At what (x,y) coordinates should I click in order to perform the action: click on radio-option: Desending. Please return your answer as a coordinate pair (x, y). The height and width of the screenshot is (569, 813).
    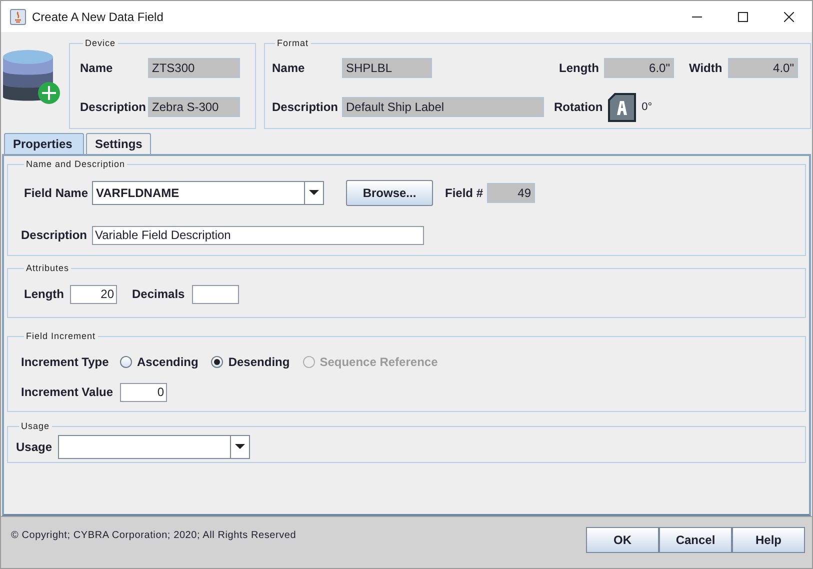
    Looking at the image, I should click on (250, 361).